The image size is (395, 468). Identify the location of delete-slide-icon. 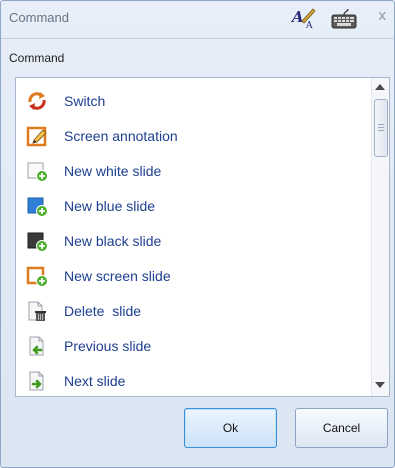
(37, 311).